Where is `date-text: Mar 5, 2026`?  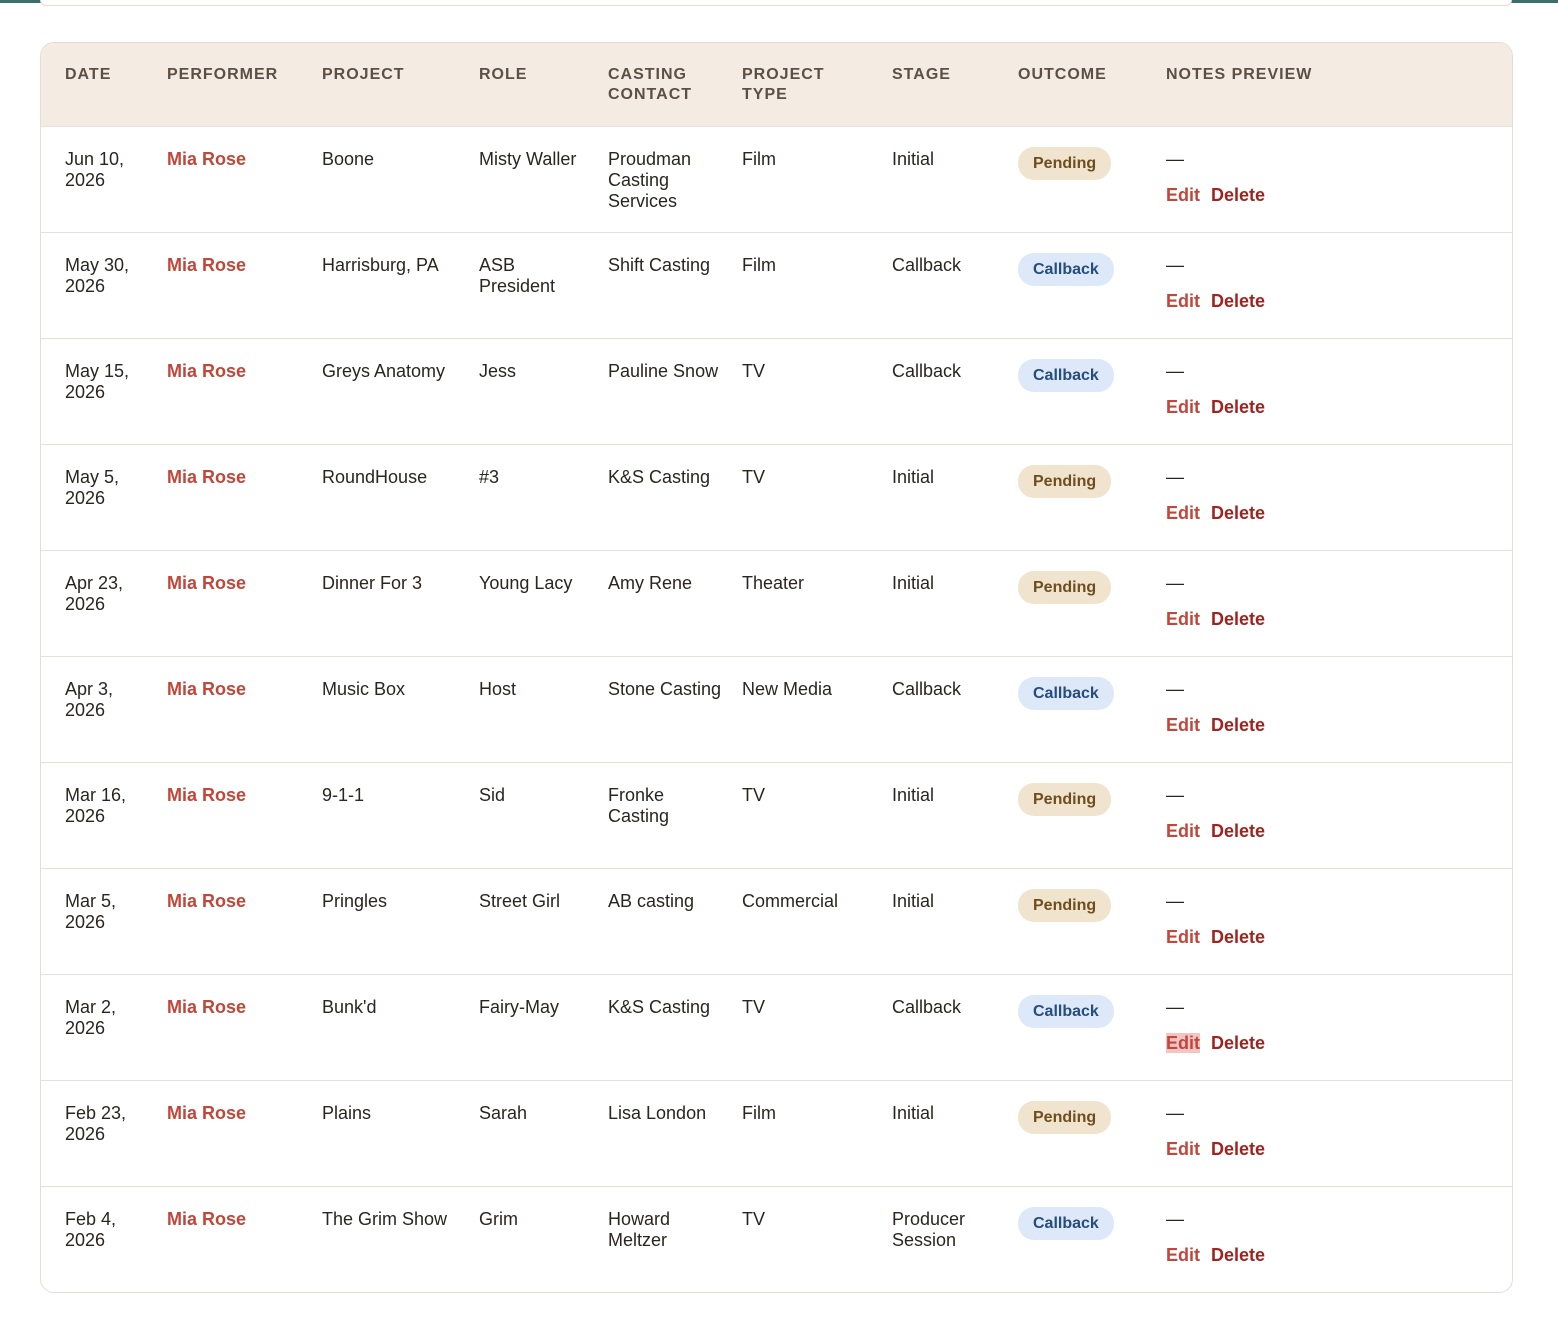
date-text: Mar 5, 2026 is located at coordinates (91, 911).